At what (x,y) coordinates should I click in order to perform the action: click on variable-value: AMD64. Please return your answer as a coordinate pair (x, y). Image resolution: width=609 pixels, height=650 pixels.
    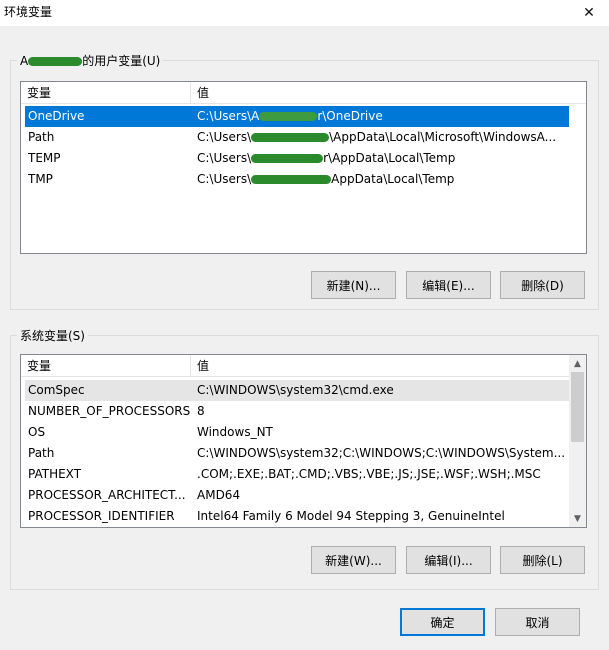
    Looking at the image, I should click on (219, 495).